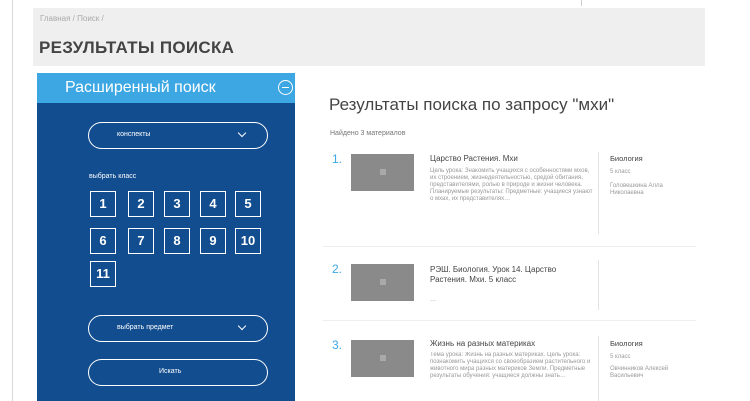  I want to click on grade-7-button: 7, so click(141, 241).